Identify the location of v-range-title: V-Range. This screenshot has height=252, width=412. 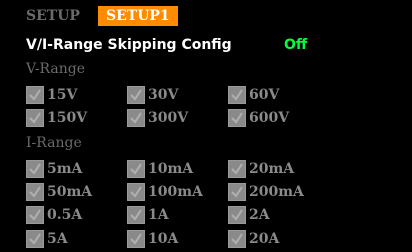
(56, 69).